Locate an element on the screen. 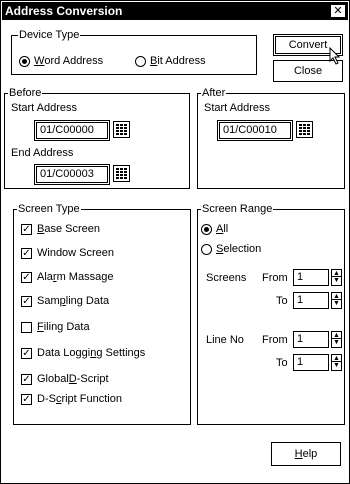 The width and height of the screenshot is (350, 484). screen-type-checkbox: ✓ D-S c ript Function is located at coordinates (71, 399).